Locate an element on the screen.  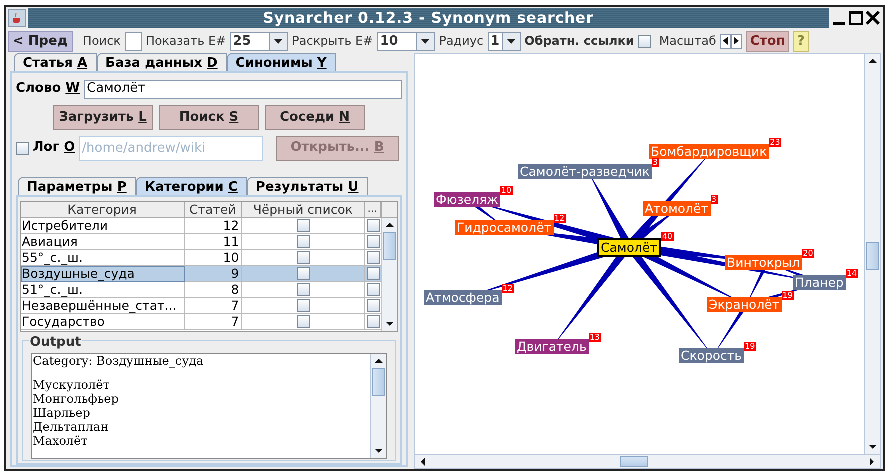
count-badge: 10 is located at coordinates (506, 190).